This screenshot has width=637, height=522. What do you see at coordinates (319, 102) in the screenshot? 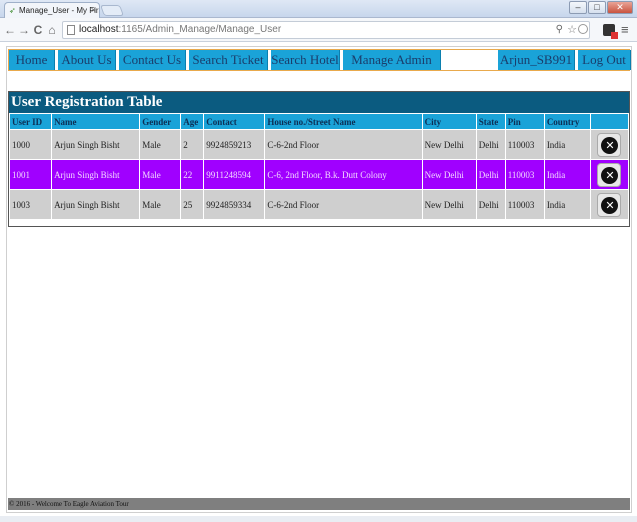
I see `table-title: User Registration Table` at bounding box center [319, 102].